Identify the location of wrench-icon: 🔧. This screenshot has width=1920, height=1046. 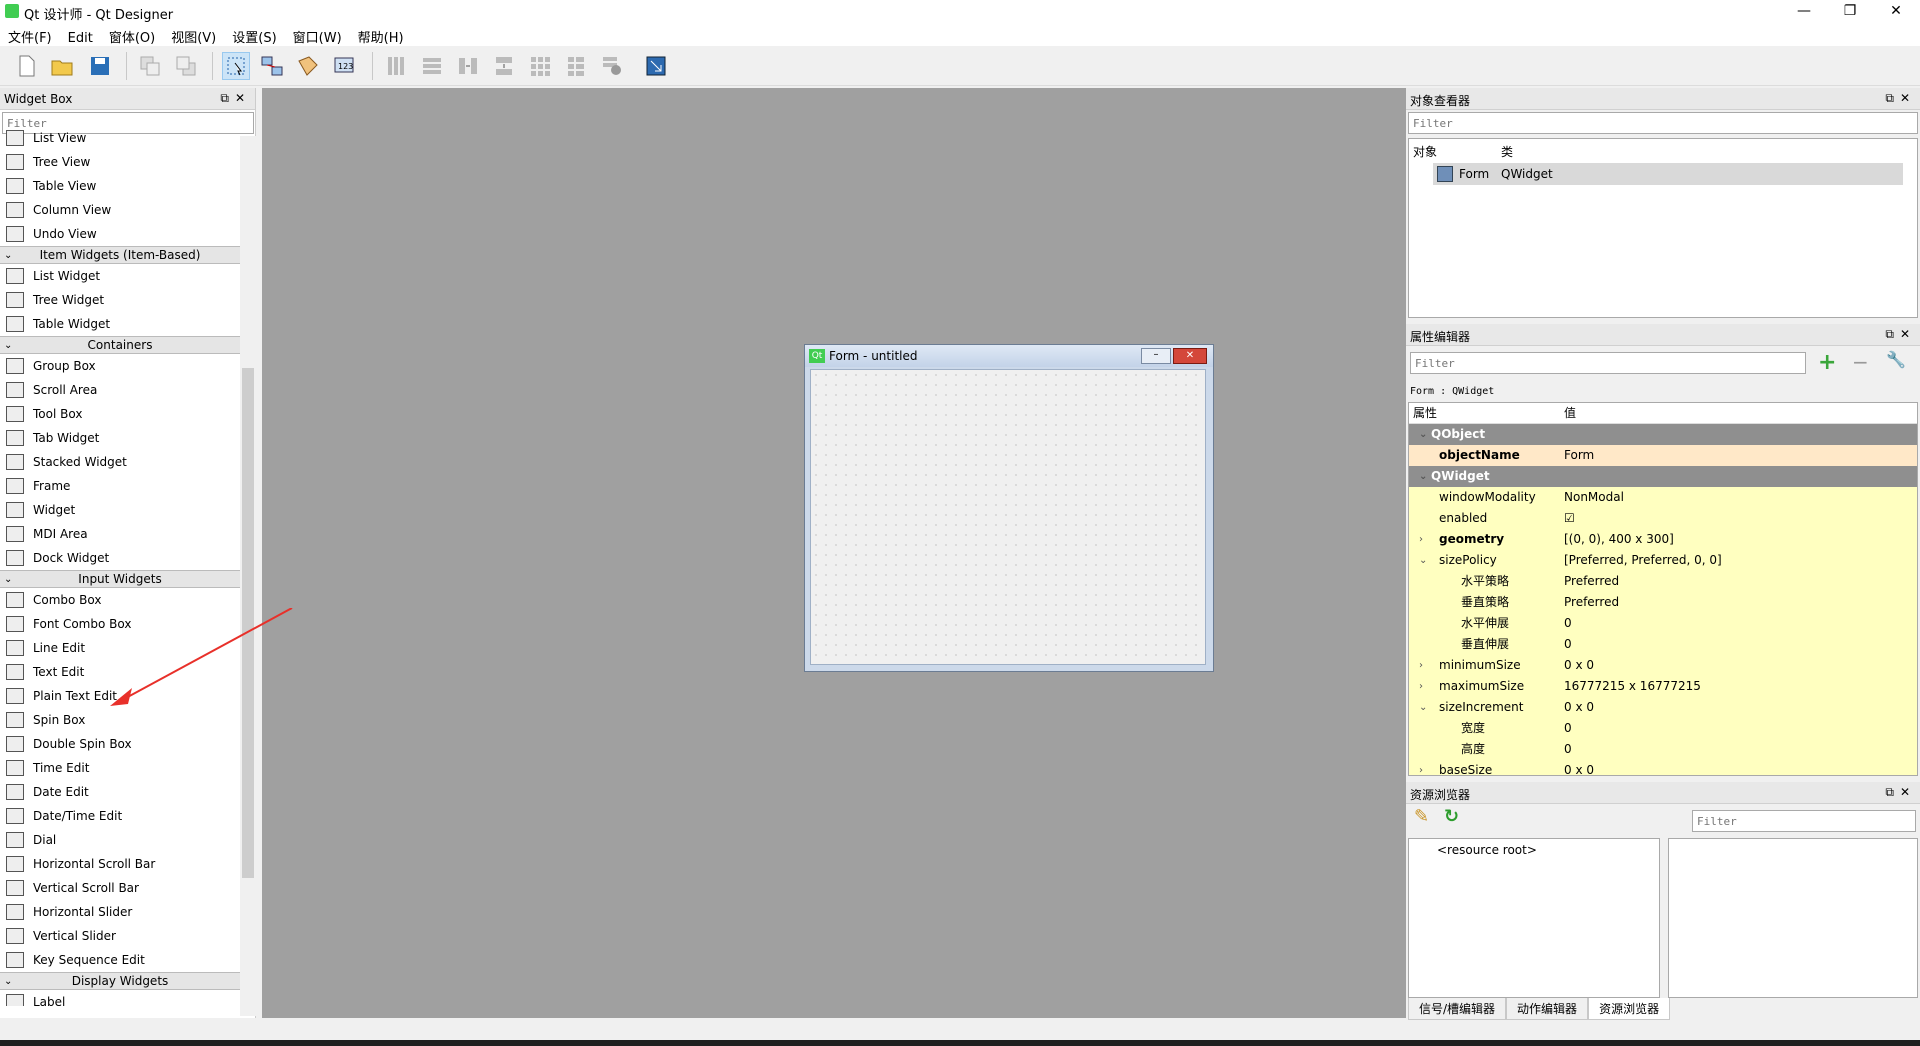
(1896, 359).